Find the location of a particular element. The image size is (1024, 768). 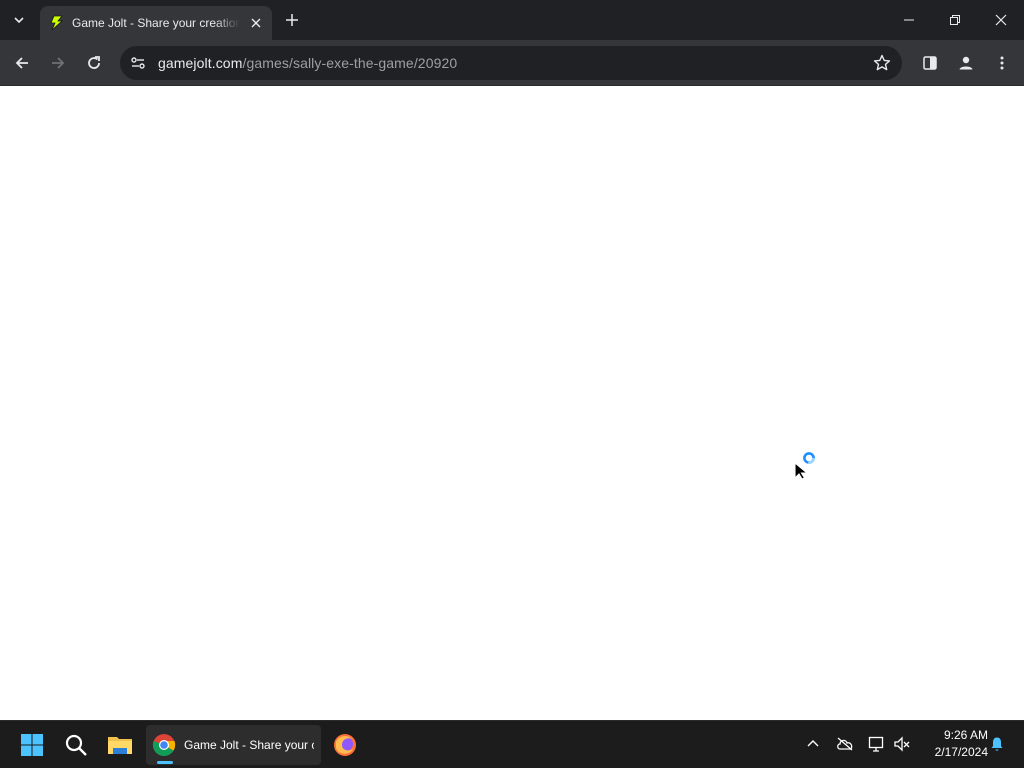

firefox-icon is located at coordinates (345, 745).